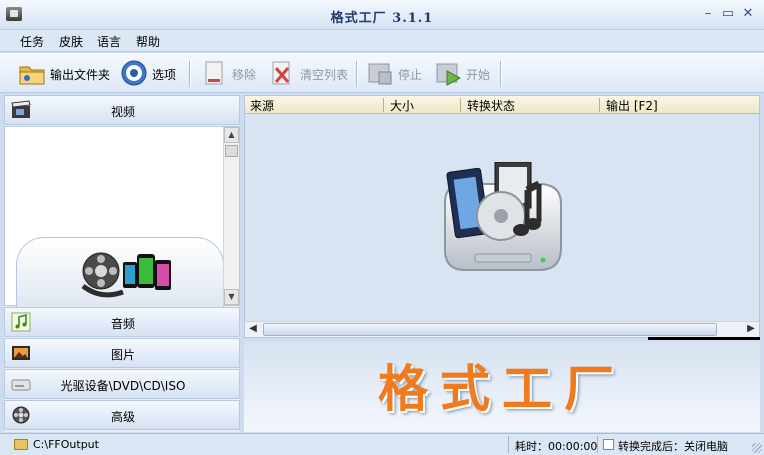 Image resolution: width=764 pixels, height=455 pixels. I want to click on stop-icon, so click(380, 74).